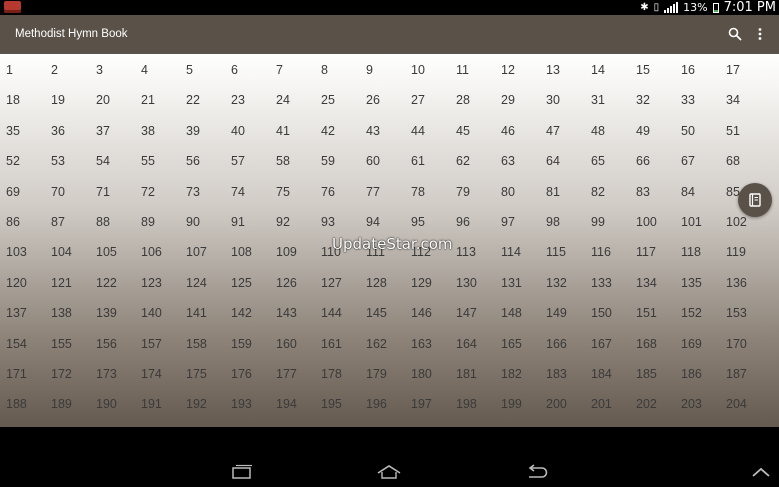 This screenshot has width=779, height=487. Describe the element at coordinates (697, 403) in the screenshot. I see `hymn-number-203: 203` at that location.